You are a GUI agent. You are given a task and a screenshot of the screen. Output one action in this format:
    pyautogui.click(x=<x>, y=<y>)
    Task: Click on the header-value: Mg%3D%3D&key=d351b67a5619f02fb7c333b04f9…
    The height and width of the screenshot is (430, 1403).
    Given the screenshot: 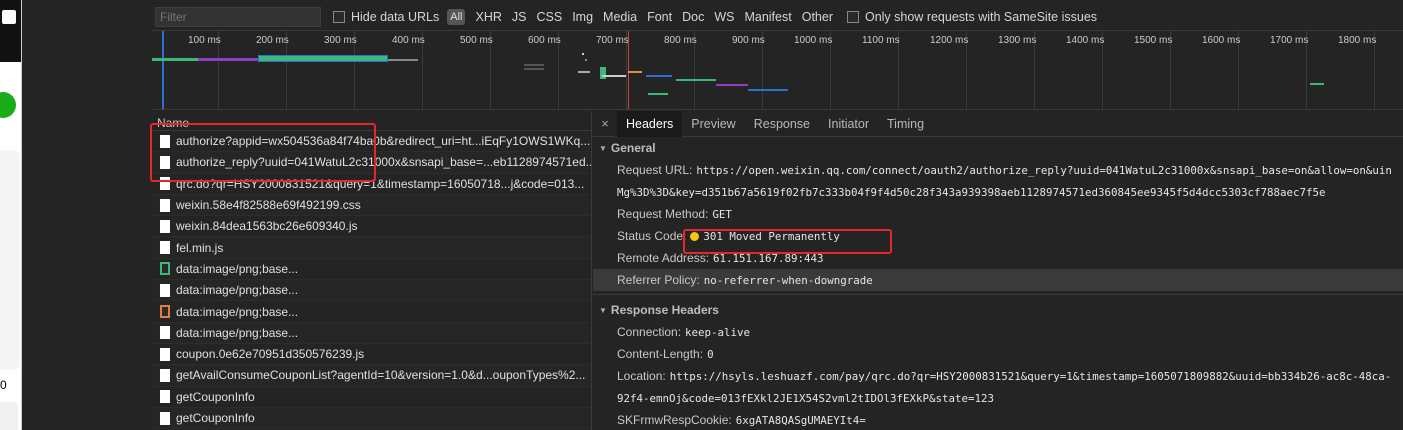 What is the action you would take?
    pyautogui.click(x=971, y=192)
    